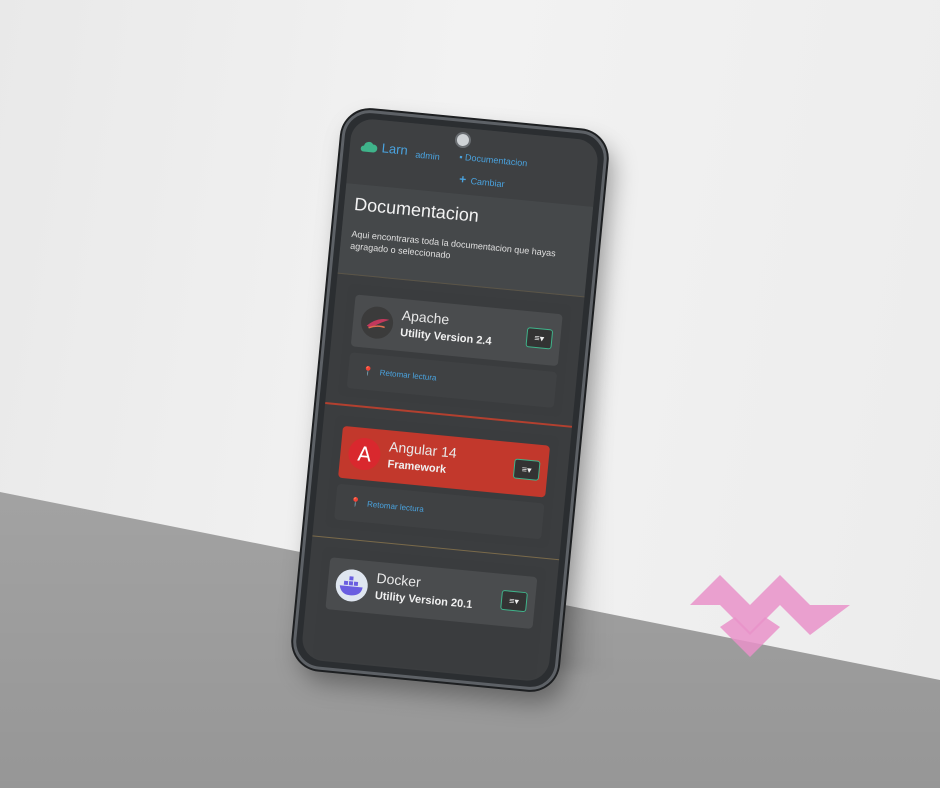 Image resolution: width=940 pixels, height=788 pixels. Describe the element at coordinates (446, 337) in the screenshot. I see `card-subtitle: Utility Version 2.4` at that location.